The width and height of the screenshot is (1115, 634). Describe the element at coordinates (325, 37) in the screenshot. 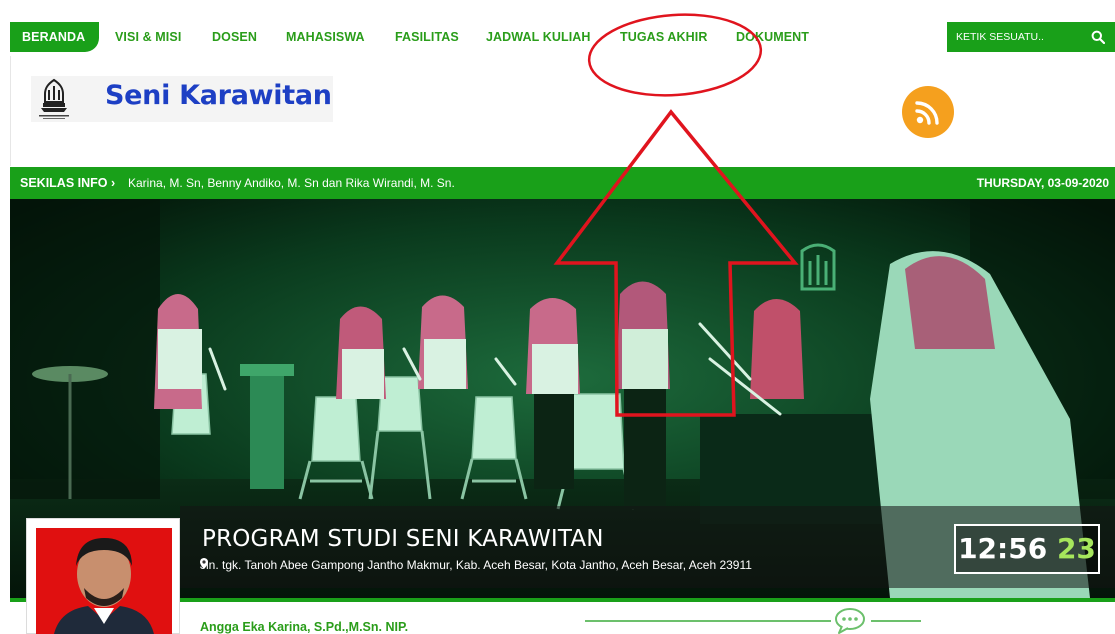

I see `nav-item-mahasiswa: MAHASISWA` at that location.